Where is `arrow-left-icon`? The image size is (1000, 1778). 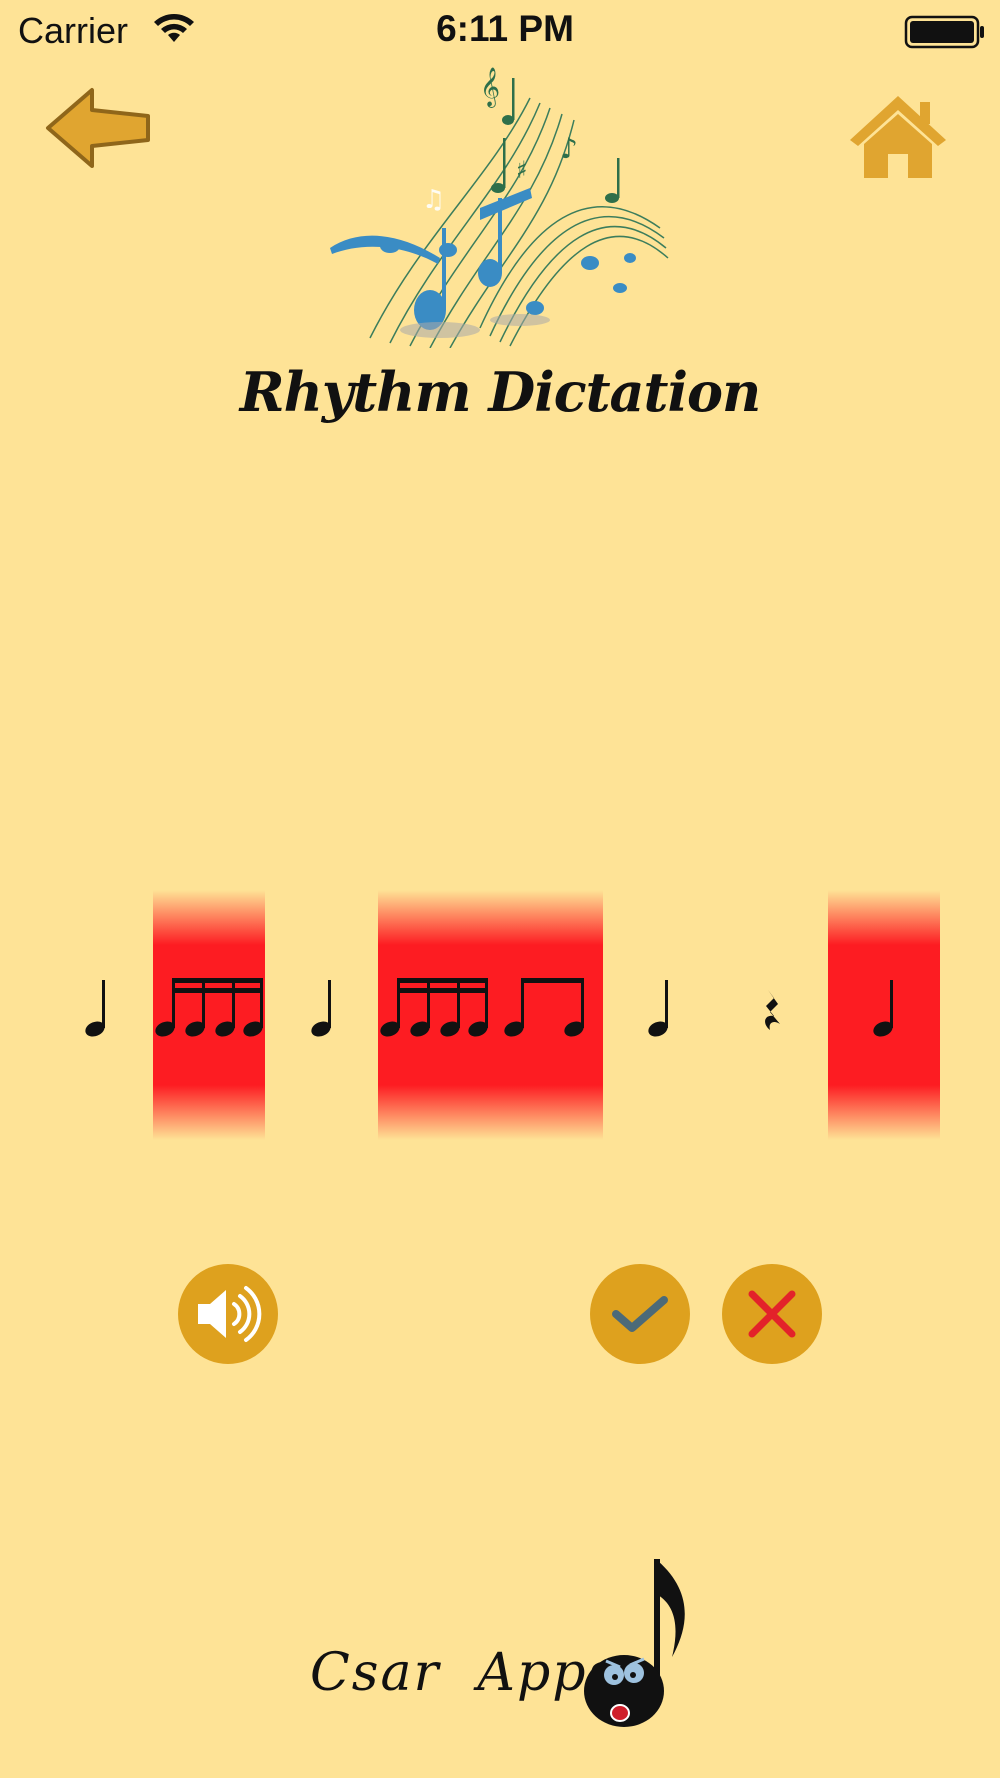 arrow-left-icon is located at coordinates (98, 128).